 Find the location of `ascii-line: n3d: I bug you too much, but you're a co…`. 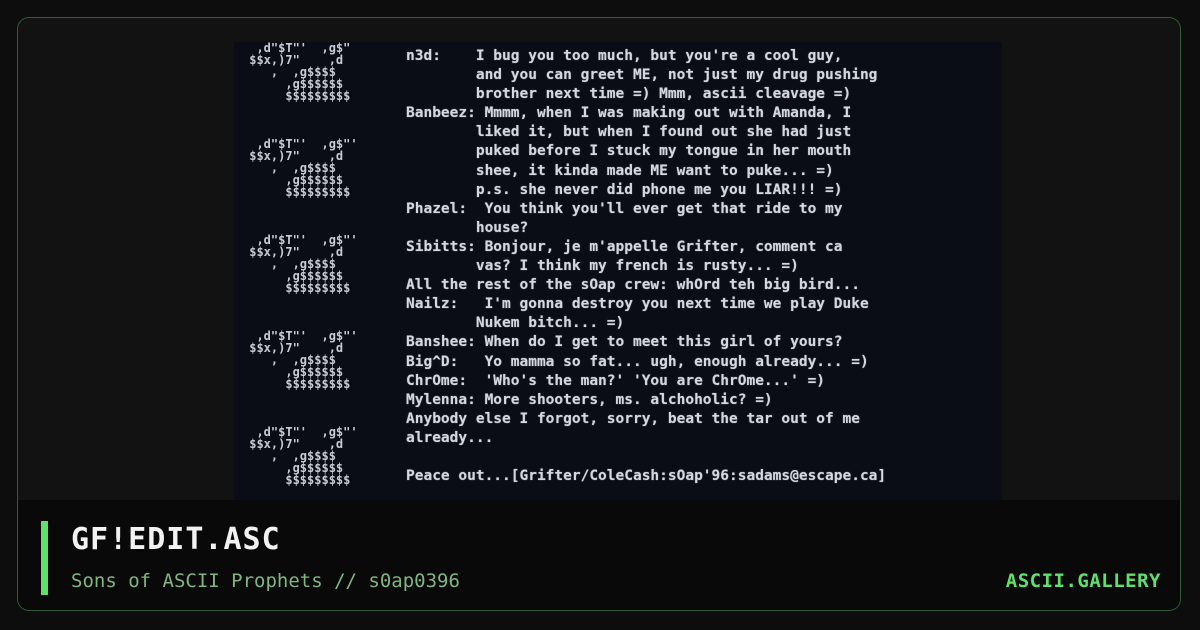

ascii-line: n3d: I bug you too much, but you're a co… is located at coordinates (624, 56).